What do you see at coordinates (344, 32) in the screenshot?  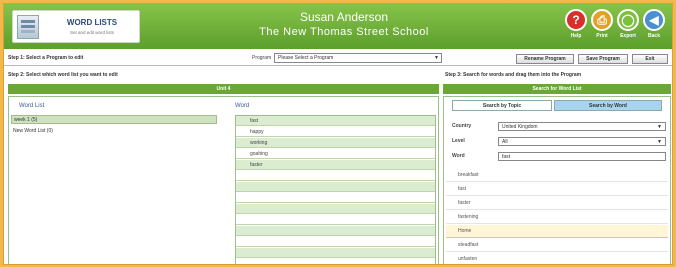 I see `school-name: The New Thomas Street School` at bounding box center [344, 32].